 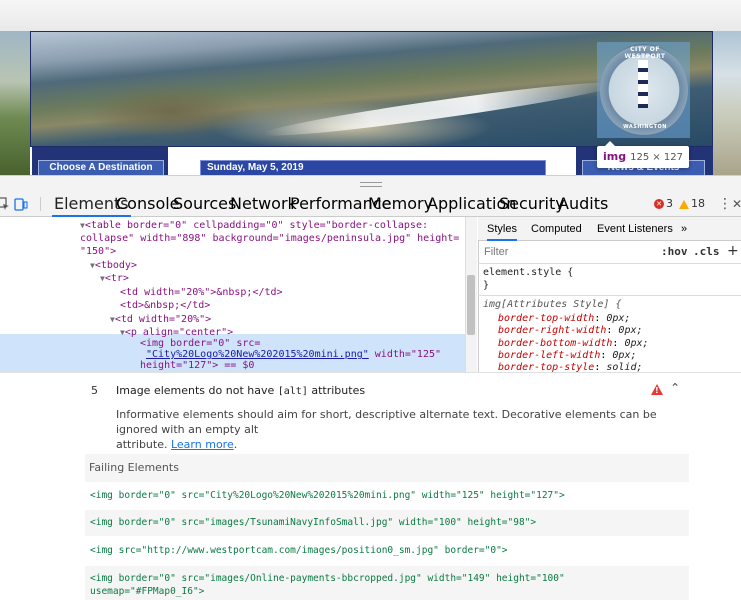 What do you see at coordinates (725, 204) in the screenshot?
I see `devtools-menu-icon: ⋮` at bounding box center [725, 204].